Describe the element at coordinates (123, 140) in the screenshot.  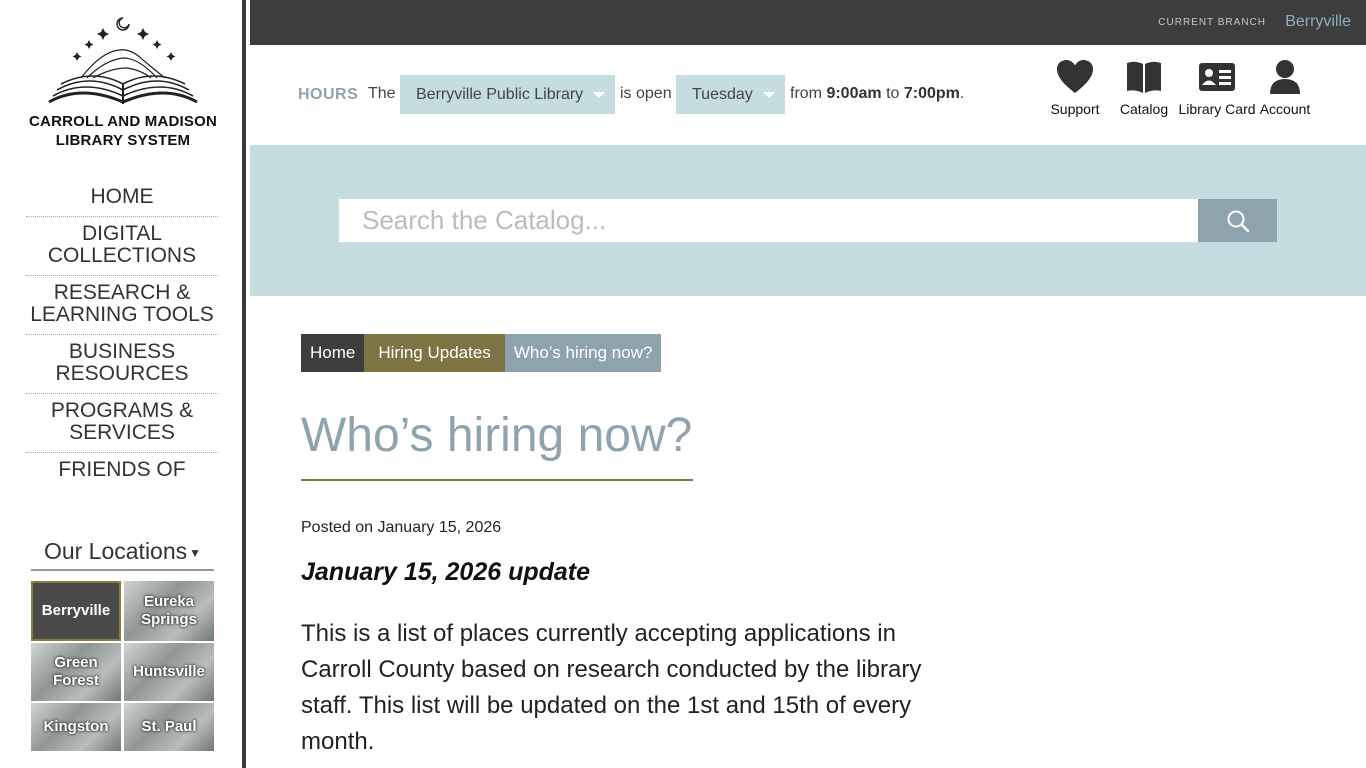
I see `logo-text-line2: LIBRARY SYSTEM` at that location.